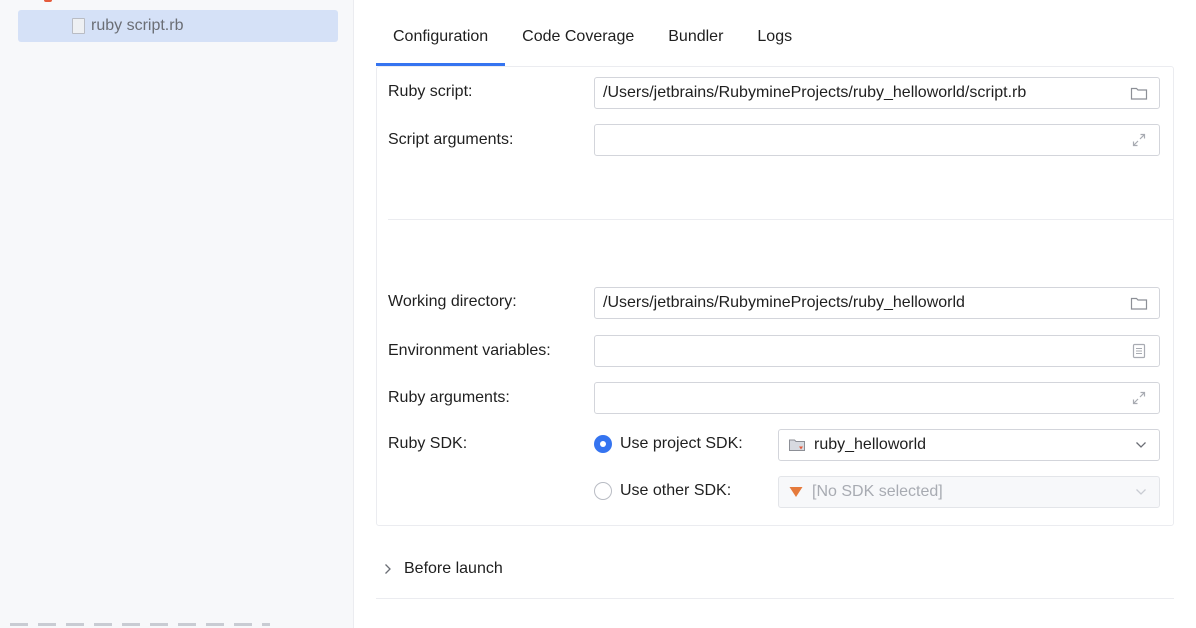  Describe the element at coordinates (449, 397) in the screenshot. I see `ruby-arguments-label: Ruby arguments:` at that location.